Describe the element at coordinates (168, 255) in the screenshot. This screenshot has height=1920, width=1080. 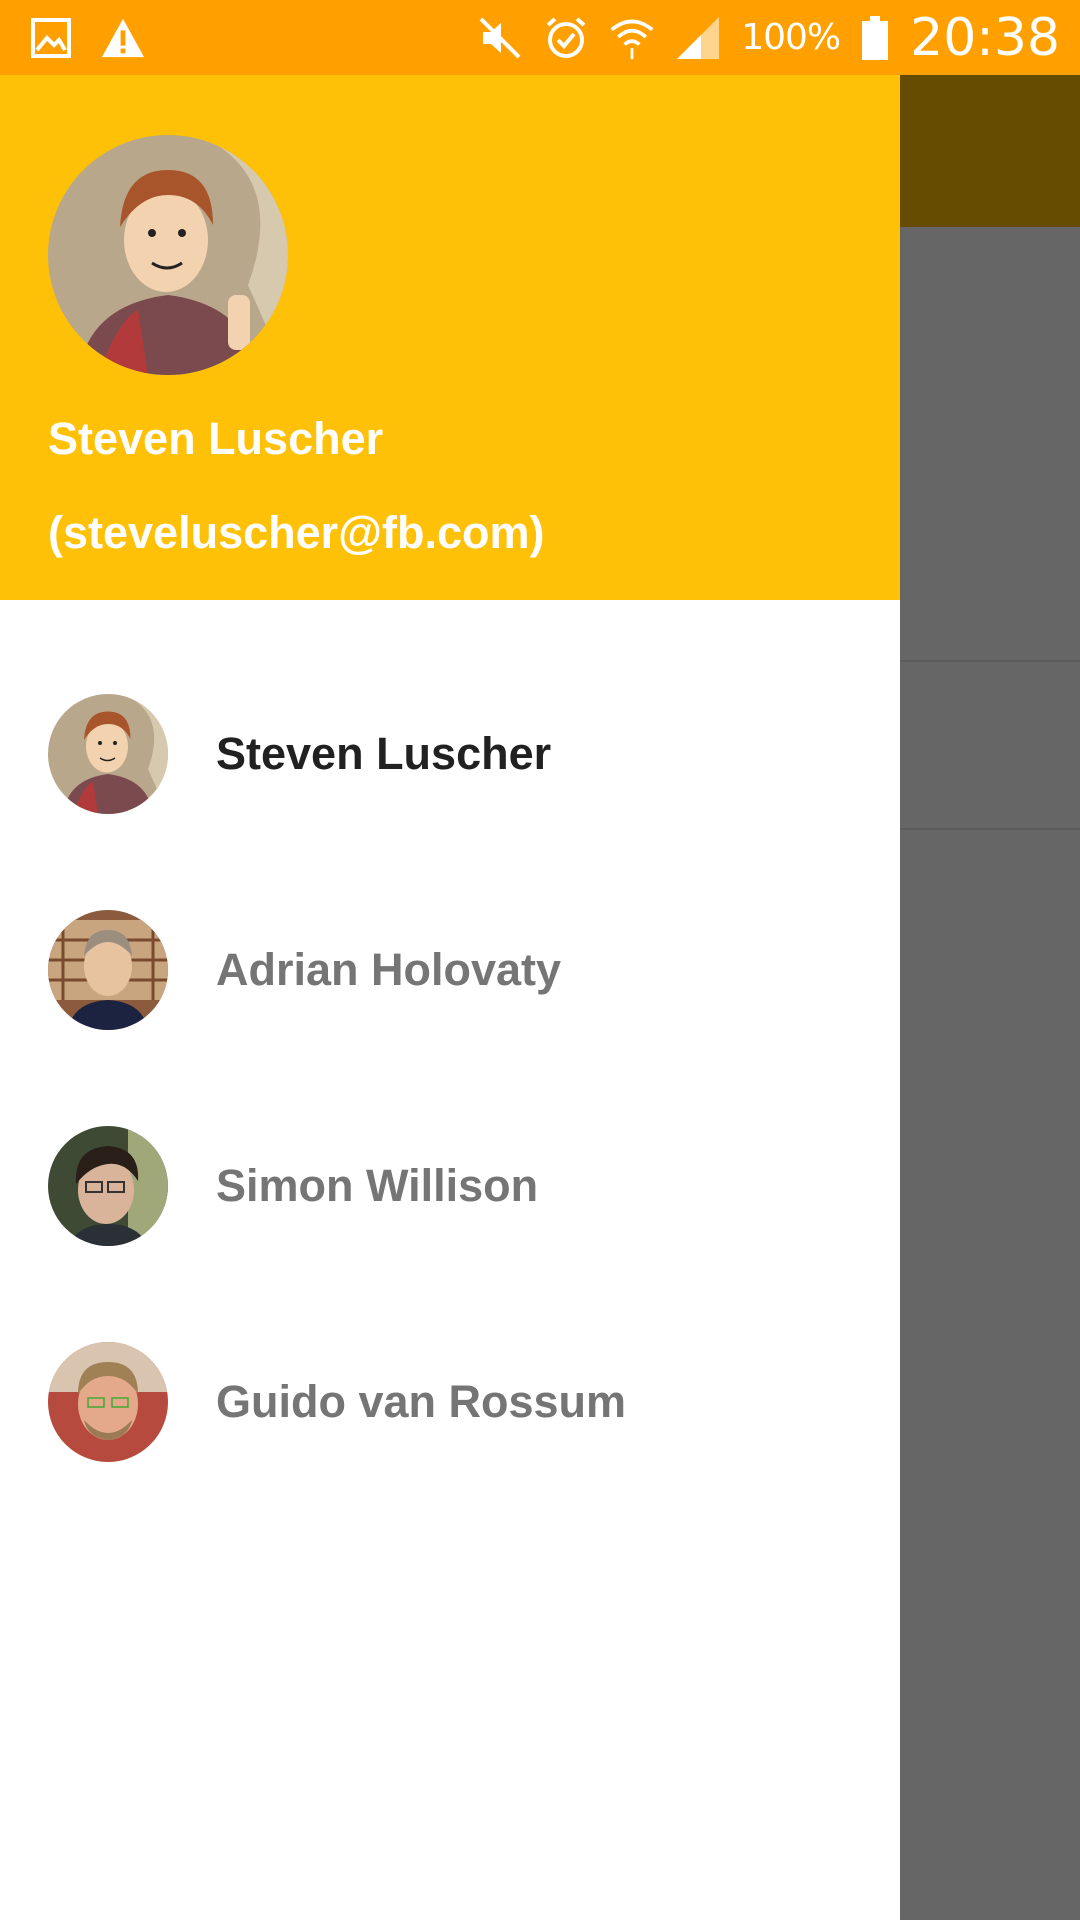
I see `user-avatar` at that location.